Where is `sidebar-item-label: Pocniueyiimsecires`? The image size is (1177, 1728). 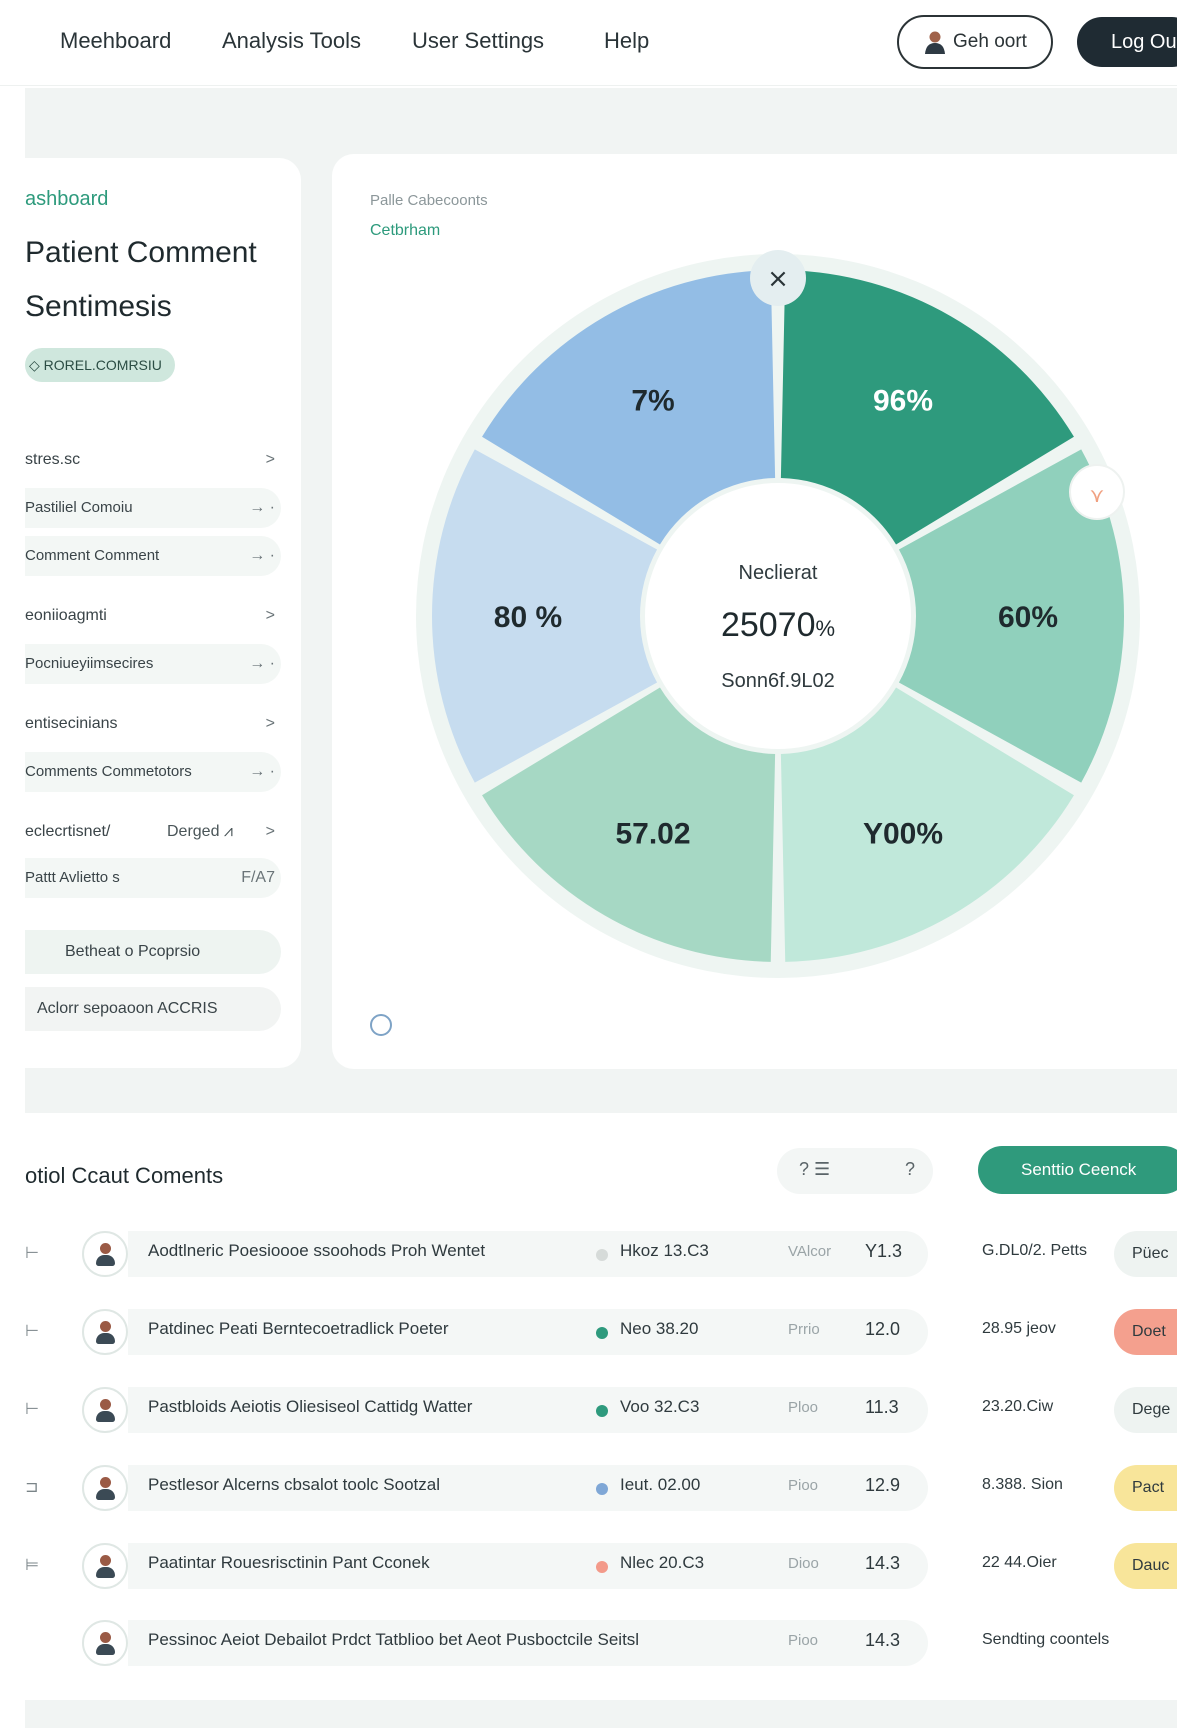
sidebar-item-label: Pocniueyiimsecires is located at coordinates (89, 663).